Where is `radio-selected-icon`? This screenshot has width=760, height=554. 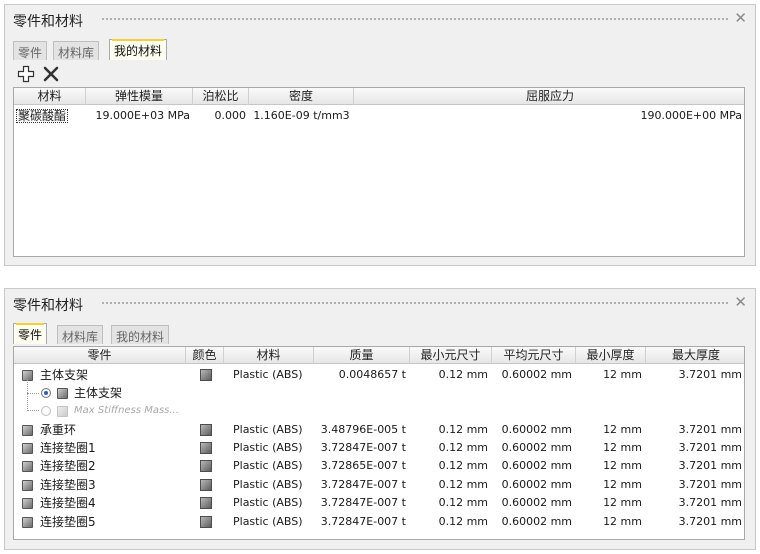
radio-selected-icon is located at coordinates (46, 393).